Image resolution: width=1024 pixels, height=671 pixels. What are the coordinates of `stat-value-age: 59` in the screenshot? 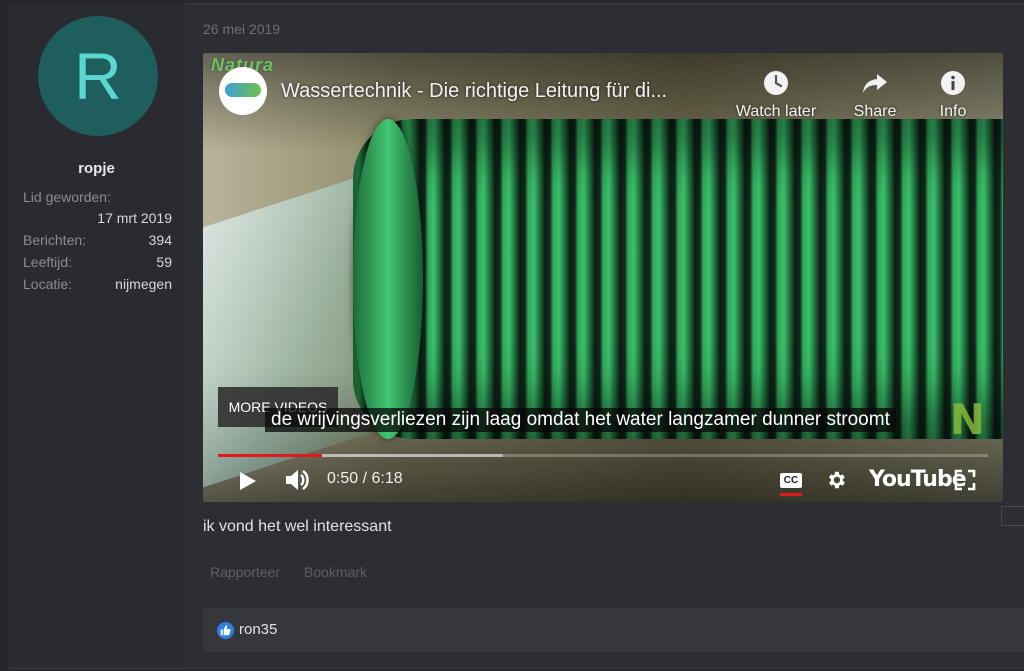 It's located at (164, 262).